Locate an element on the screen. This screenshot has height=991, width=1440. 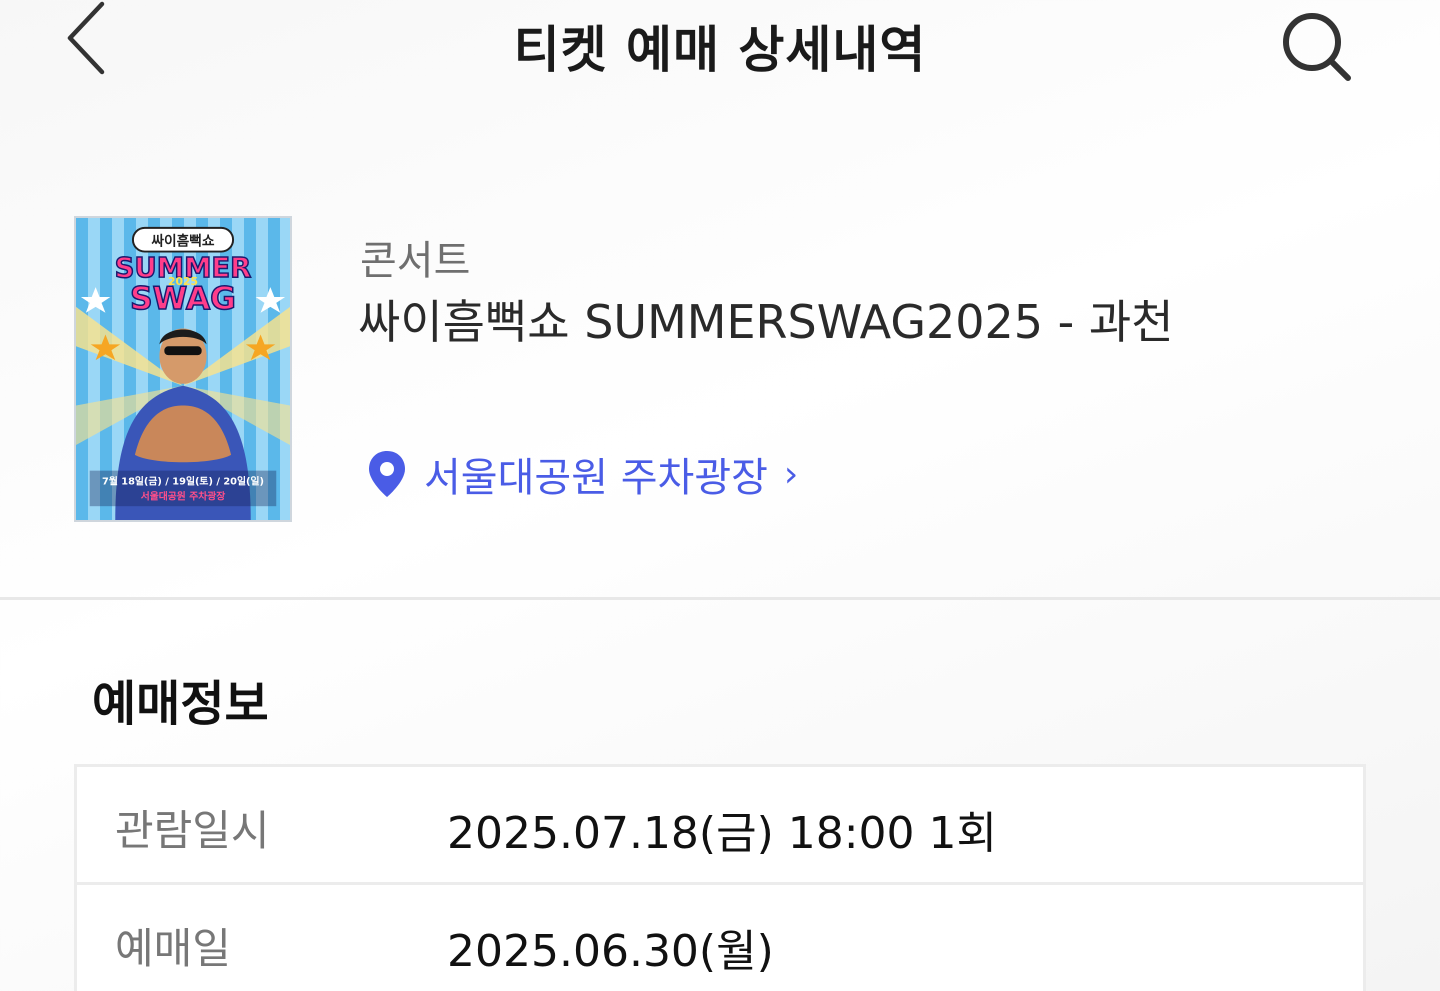
chevron-right-icon: › is located at coordinates (791, 474).